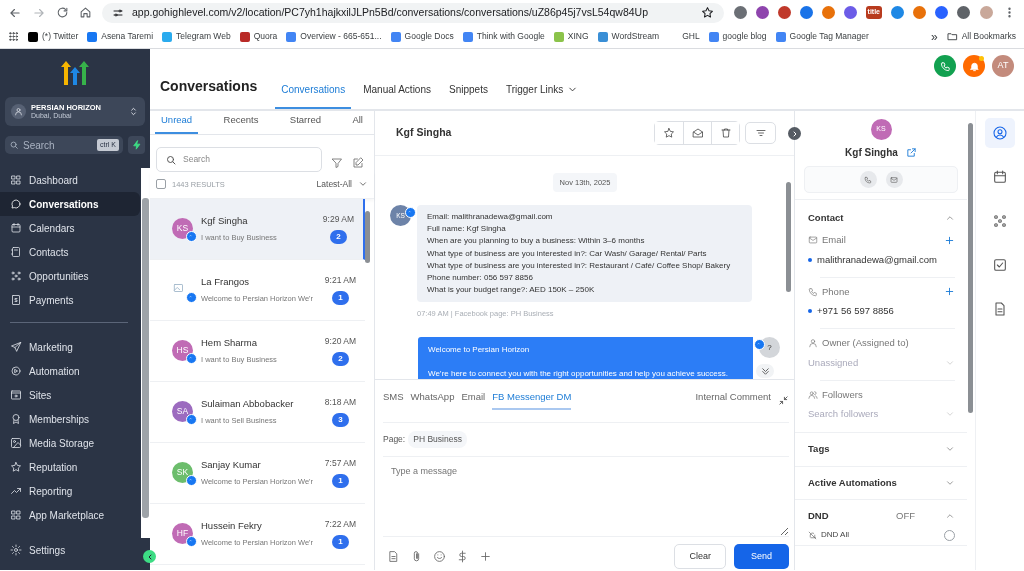  Describe the element at coordinates (70, 204) in the screenshot. I see `nav-item: Conversations` at that location.